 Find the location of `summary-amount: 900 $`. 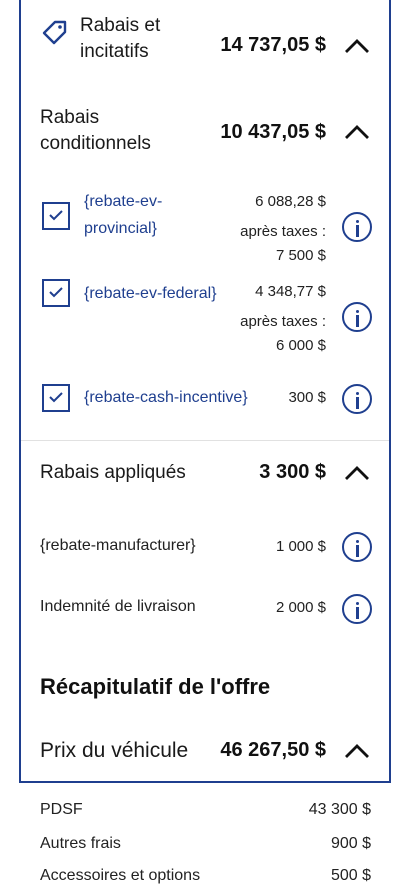

summary-amount: 900 $ is located at coordinates (350, 843).